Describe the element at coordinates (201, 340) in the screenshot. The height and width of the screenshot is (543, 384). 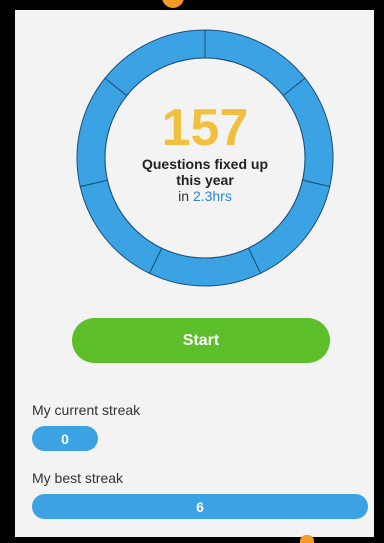
I see `start-button: Start` at that location.